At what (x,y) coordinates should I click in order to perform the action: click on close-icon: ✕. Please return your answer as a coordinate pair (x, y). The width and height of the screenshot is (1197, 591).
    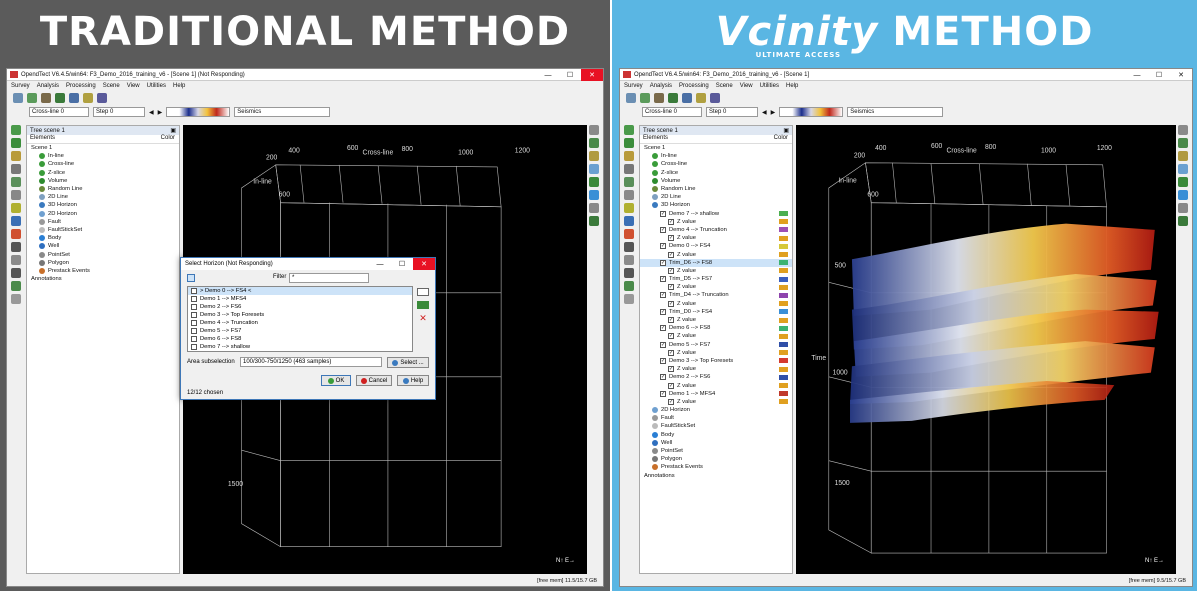
    Looking at the image, I should click on (592, 75).